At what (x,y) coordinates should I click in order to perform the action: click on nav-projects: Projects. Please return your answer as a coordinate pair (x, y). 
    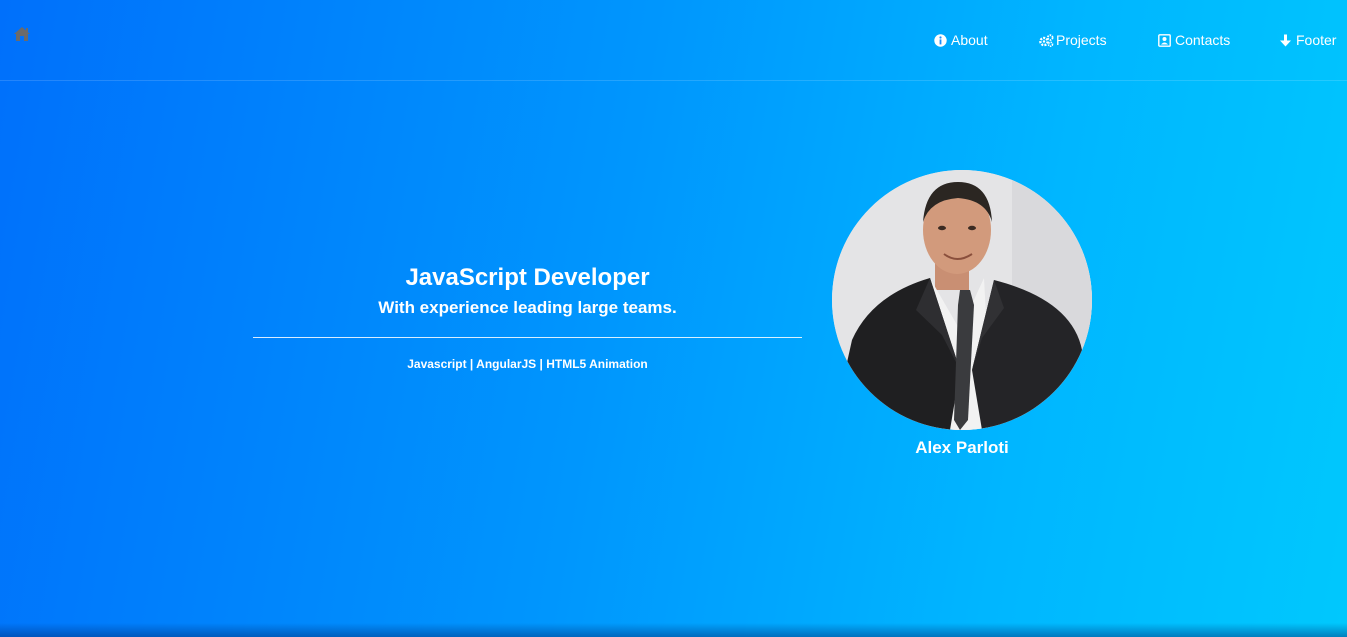
    Looking at the image, I should click on (1073, 40).